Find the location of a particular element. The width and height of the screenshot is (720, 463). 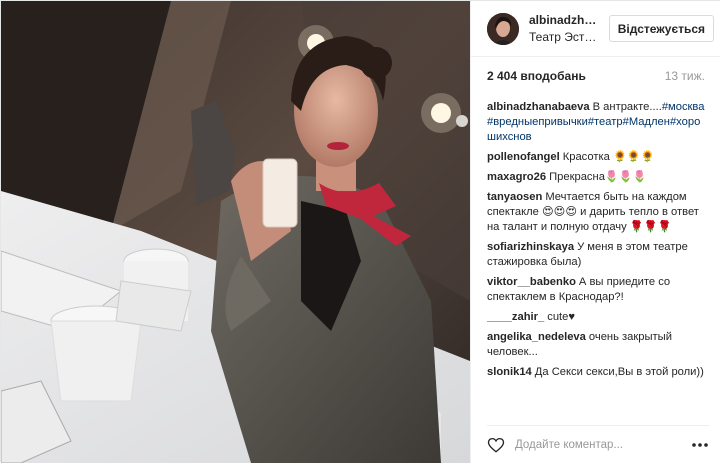

comment-item: pollenofangel Красотка 🌻🌻🌻 is located at coordinates (597, 157).